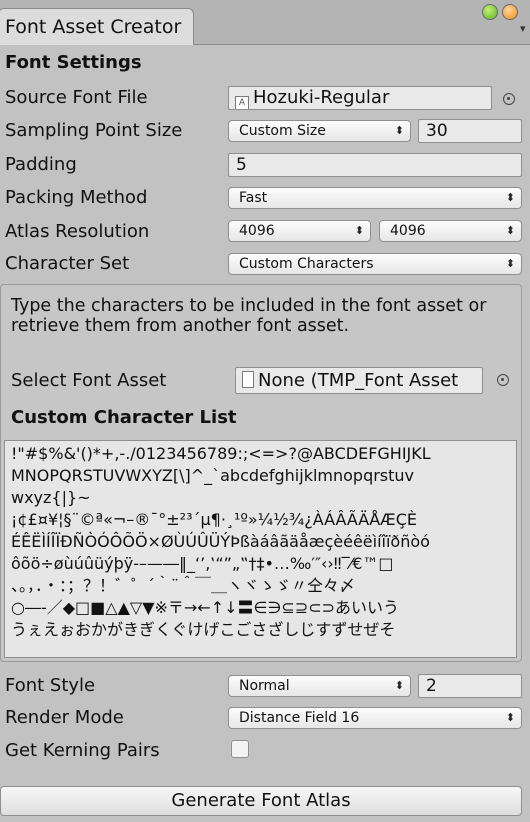  What do you see at coordinates (248, 379) in the screenshot?
I see `font-asset-icon` at bounding box center [248, 379].